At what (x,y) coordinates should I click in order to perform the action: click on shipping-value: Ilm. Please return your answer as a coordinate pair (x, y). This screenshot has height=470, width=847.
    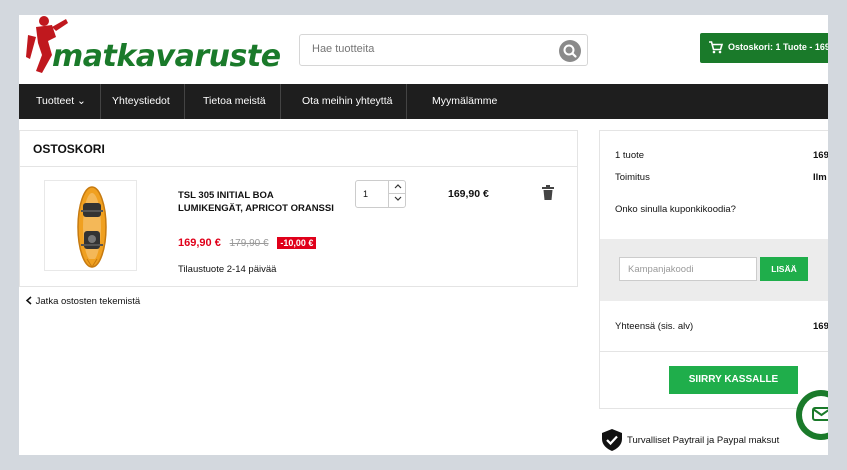
    Looking at the image, I should click on (820, 177).